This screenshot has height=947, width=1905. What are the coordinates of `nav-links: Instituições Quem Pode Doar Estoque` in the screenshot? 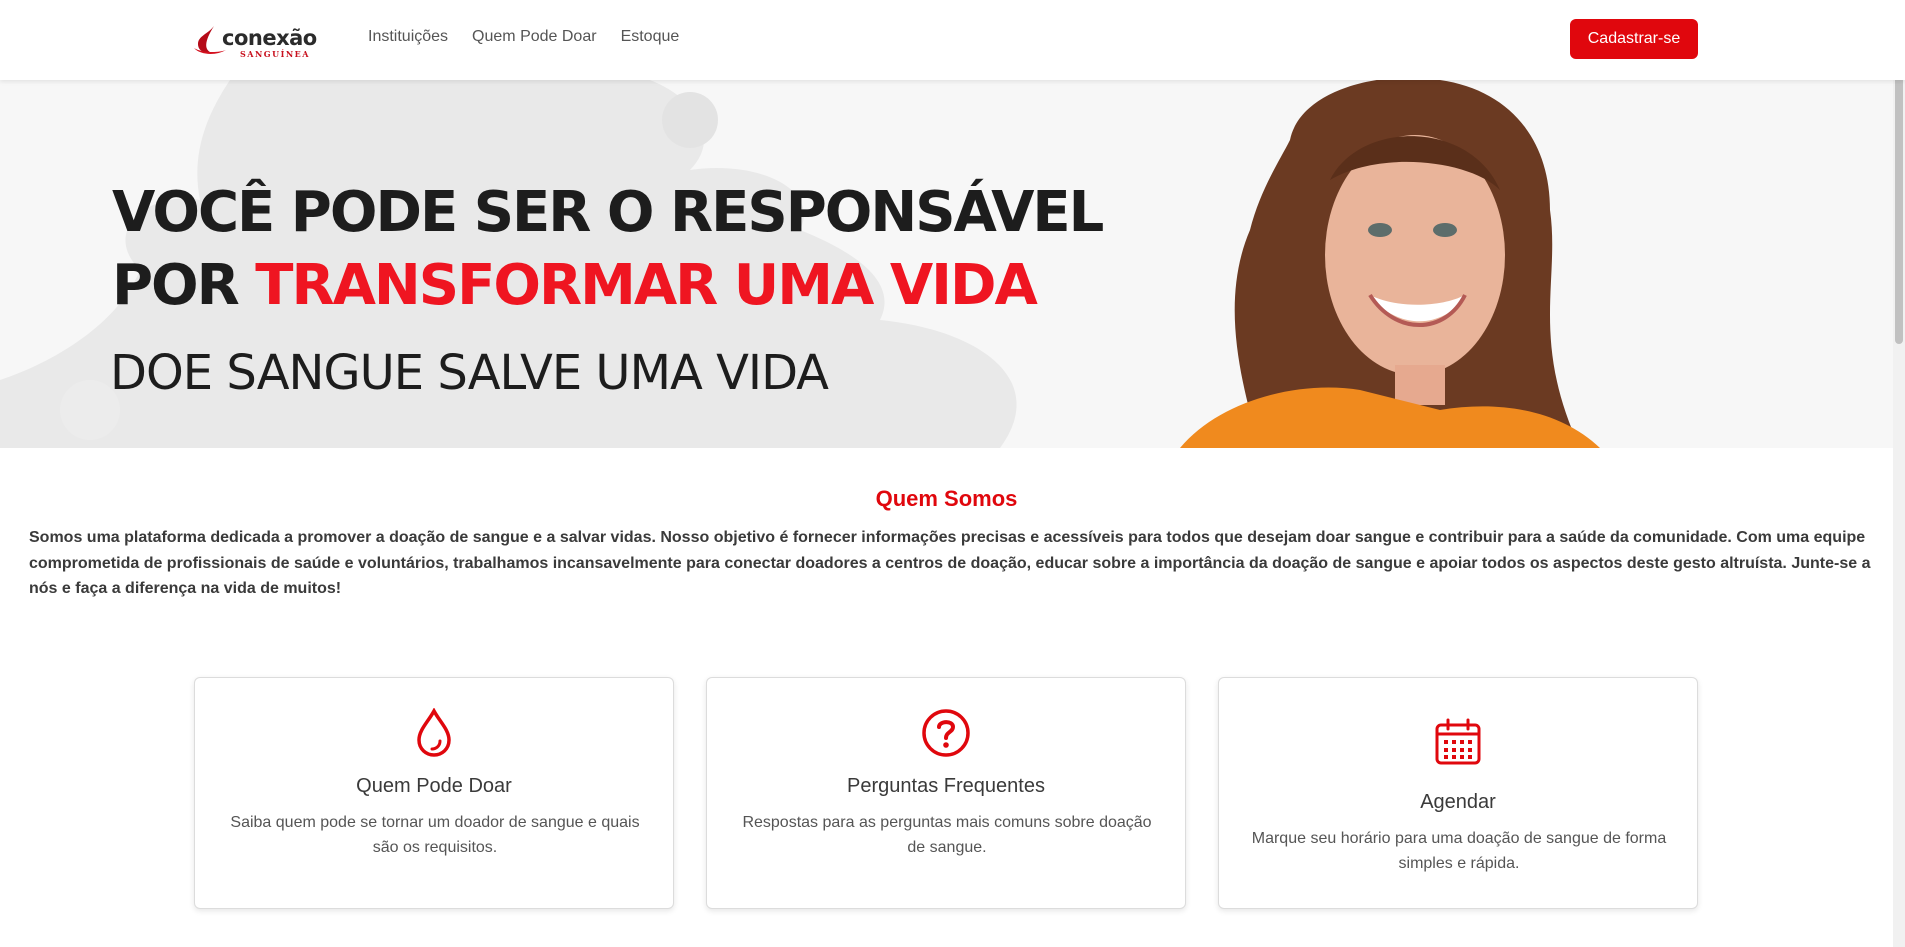 It's located at (523, 37).